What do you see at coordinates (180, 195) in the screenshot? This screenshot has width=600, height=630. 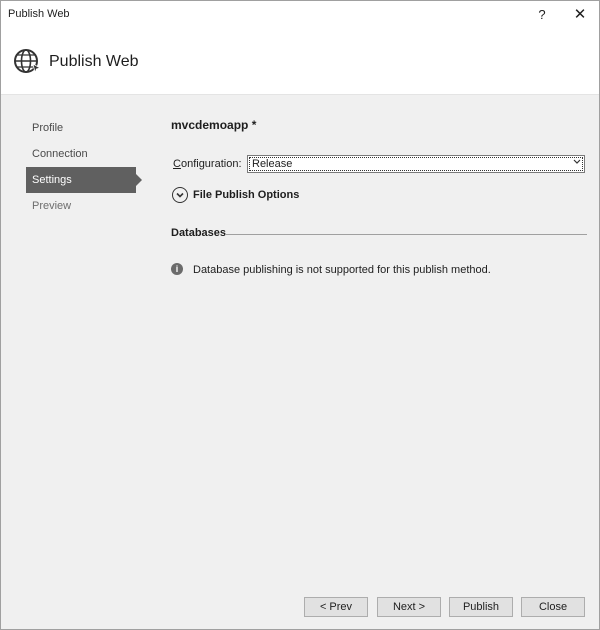 I see `expand-chevron-icon` at bounding box center [180, 195].